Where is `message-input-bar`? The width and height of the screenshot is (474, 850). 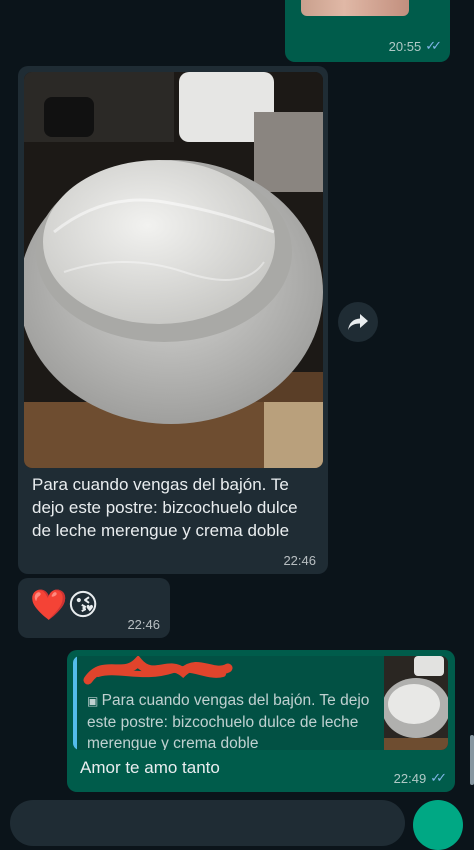 message-input-bar is located at coordinates (207, 823).